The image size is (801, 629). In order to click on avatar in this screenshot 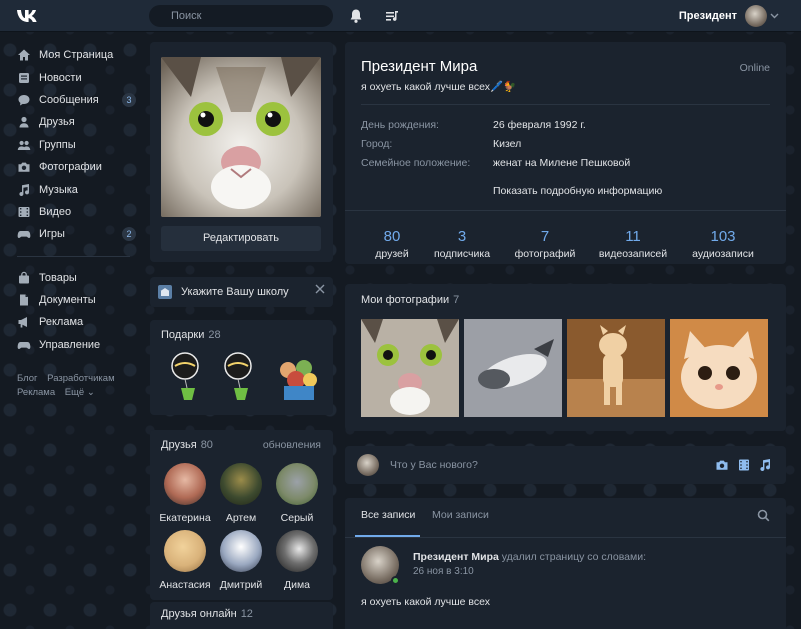, I will do `click(756, 16)`.